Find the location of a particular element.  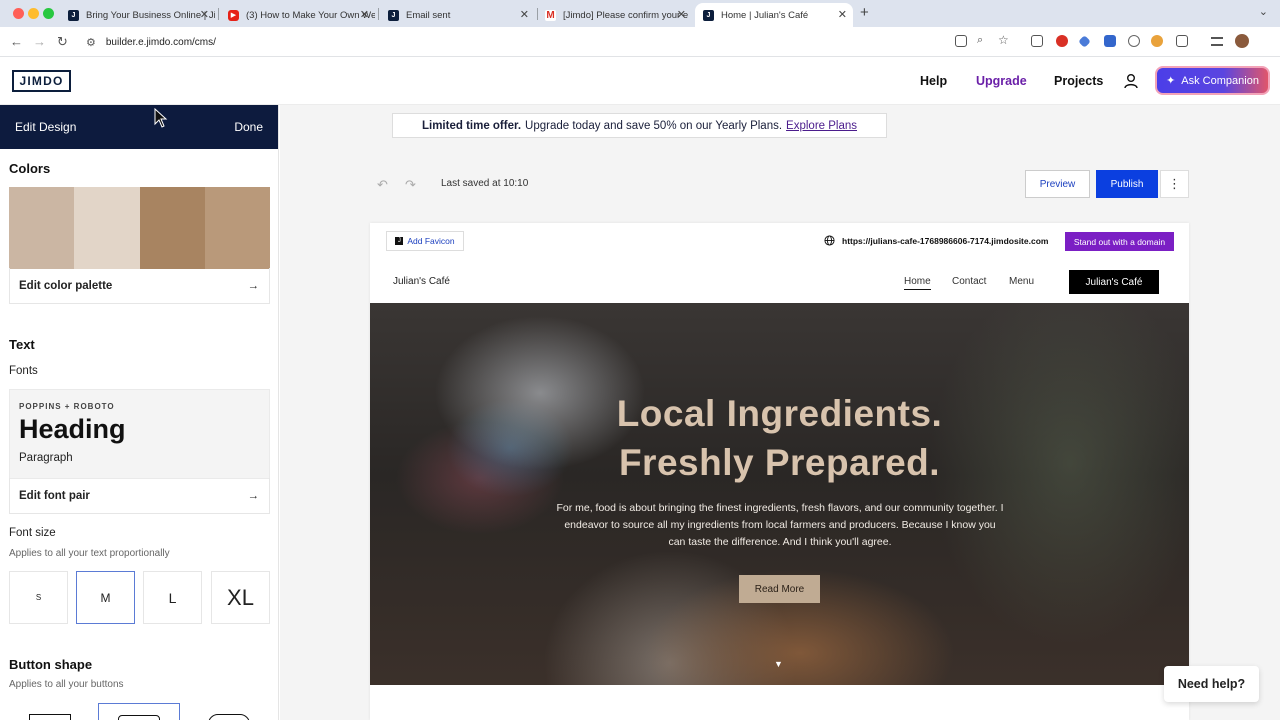

browser-tab-3: J Email sent ✕ is located at coordinates (457, 15).